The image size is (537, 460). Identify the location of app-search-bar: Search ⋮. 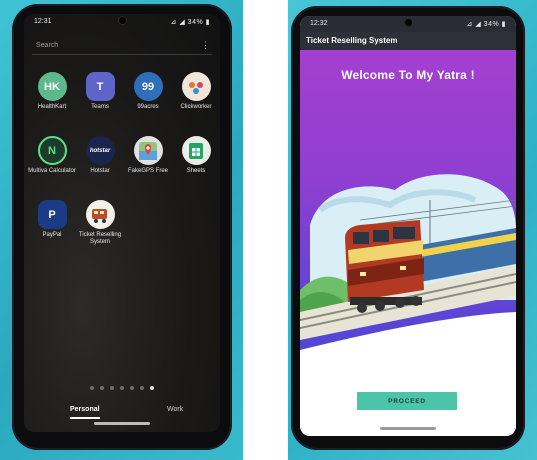
(122, 46).